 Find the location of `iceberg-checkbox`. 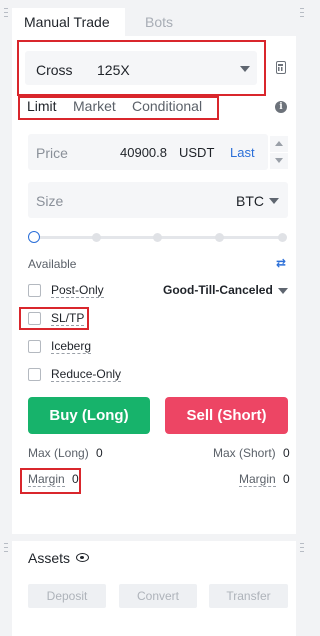

iceberg-checkbox is located at coordinates (34, 346).